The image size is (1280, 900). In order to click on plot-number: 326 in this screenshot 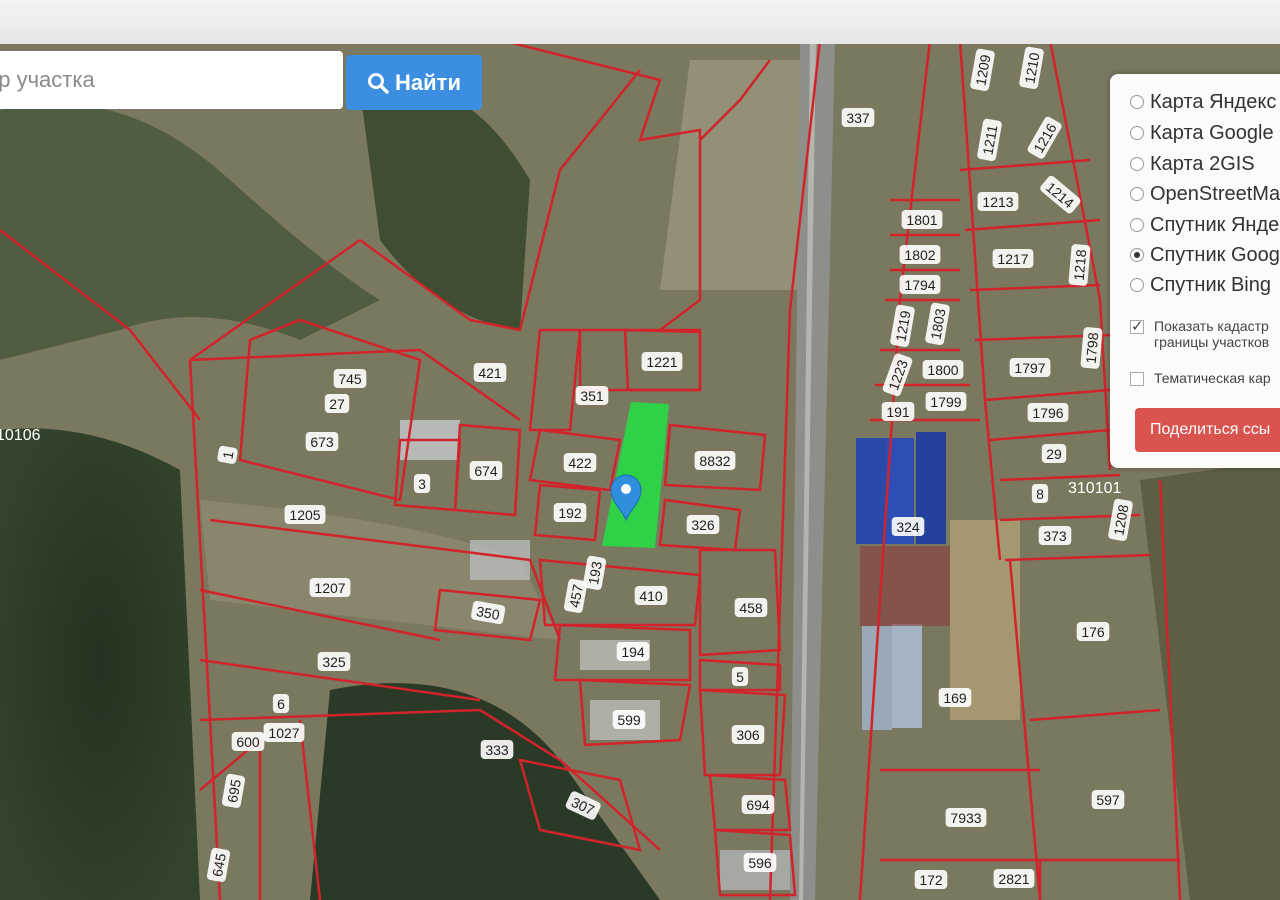, I will do `click(703, 525)`.